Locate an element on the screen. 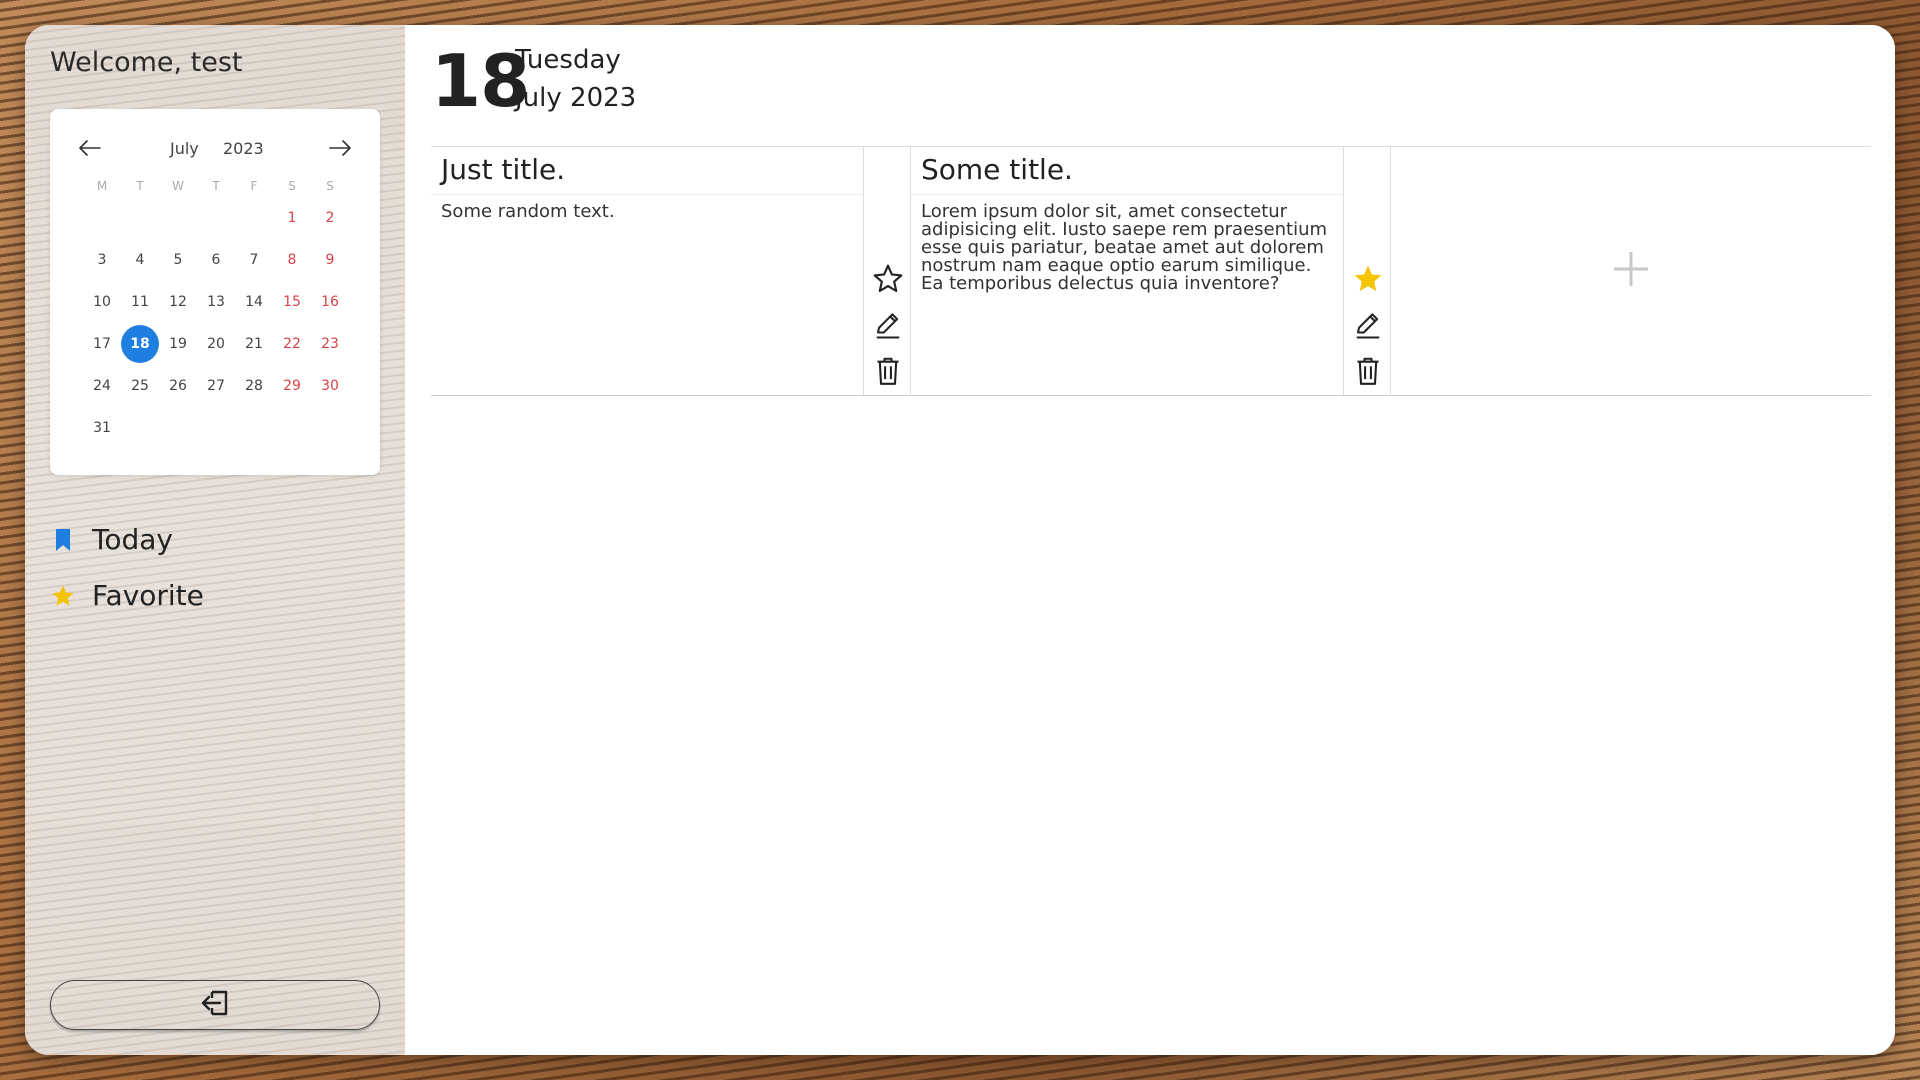  calendar-day: 29 is located at coordinates (292, 386).